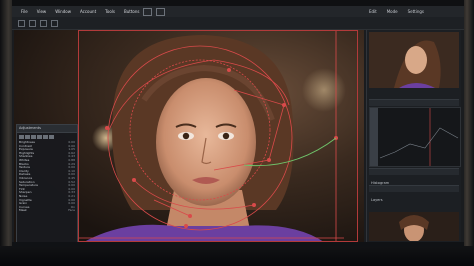 Image resolution: width=474 pixels, height=266 pixels. What do you see at coordinates (43, 23) in the screenshot?
I see `brush-icon` at bounding box center [43, 23].